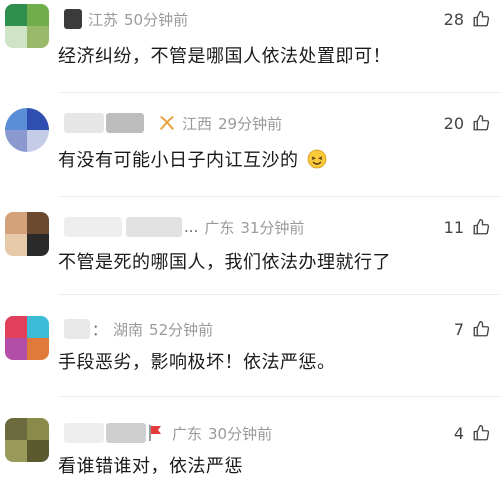 The width and height of the screenshot is (500, 478). Describe the element at coordinates (472, 329) in the screenshot. I see `like-button: 7` at that location.